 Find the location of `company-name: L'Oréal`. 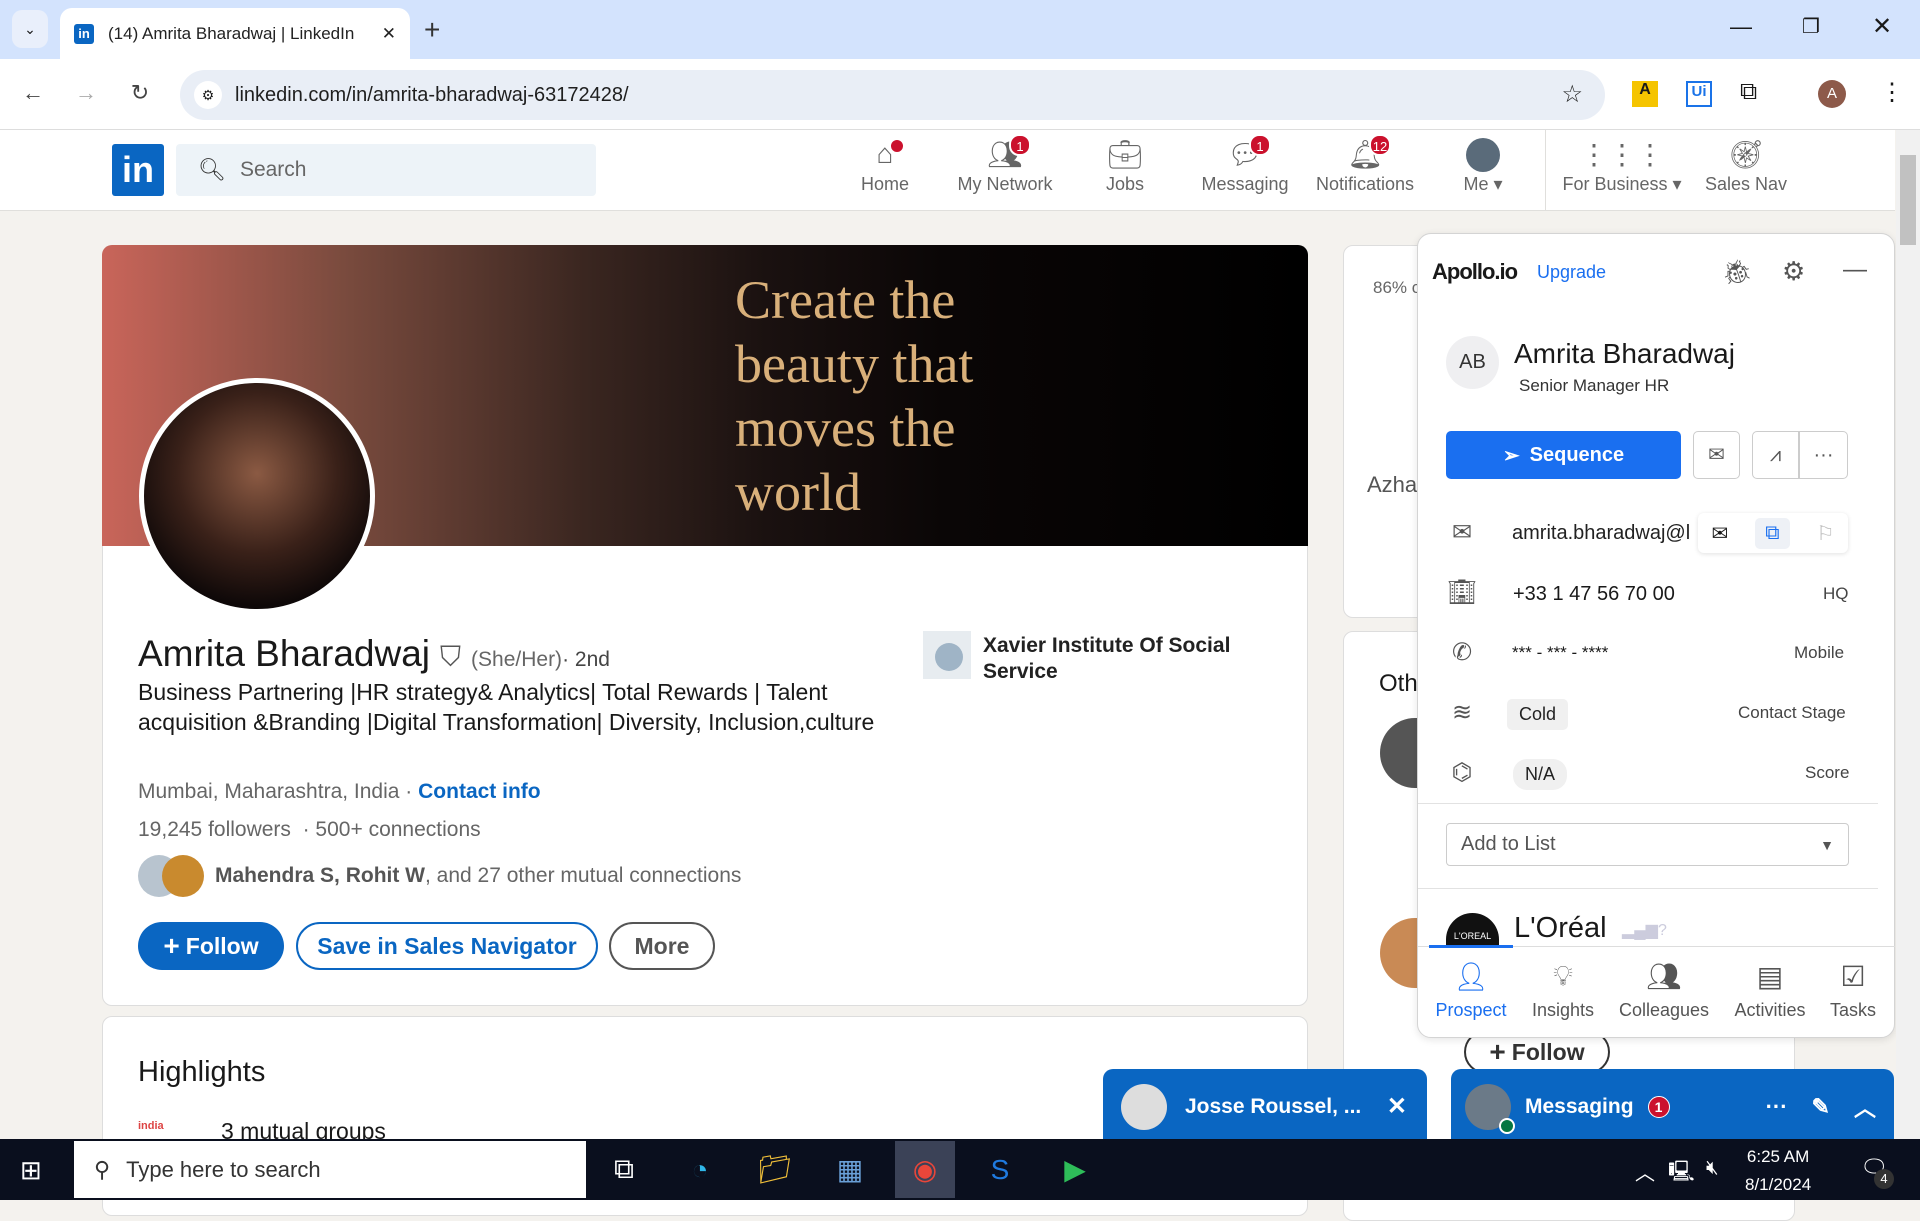

company-name: L'Oréal is located at coordinates (1560, 928).